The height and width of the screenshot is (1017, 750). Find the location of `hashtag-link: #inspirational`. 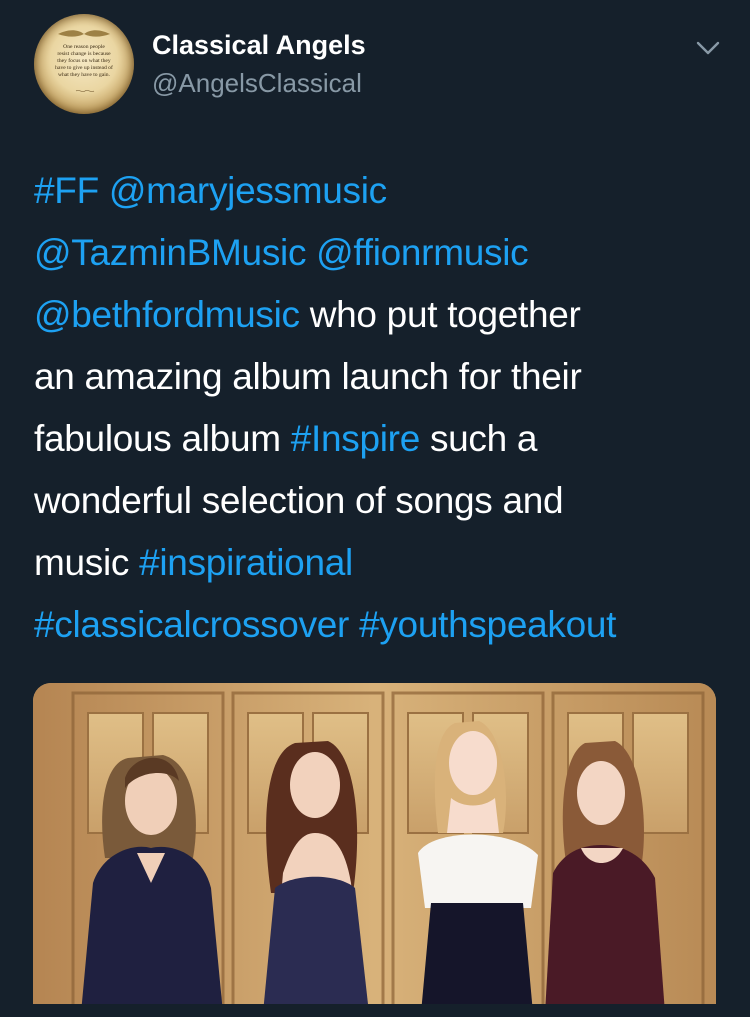

hashtag-link: #inspirational is located at coordinates (246, 562).